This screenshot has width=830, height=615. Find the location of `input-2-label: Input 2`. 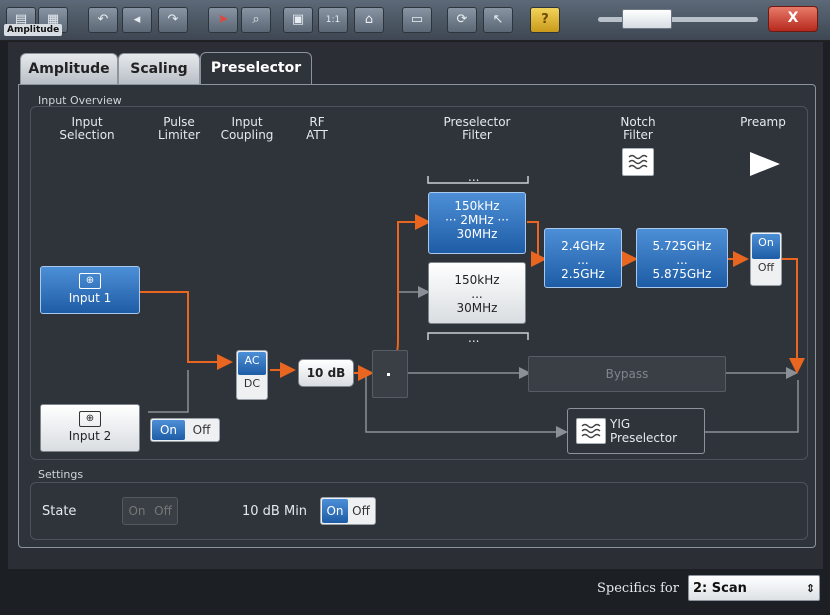

input-2-label: Input 2 is located at coordinates (90, 436).